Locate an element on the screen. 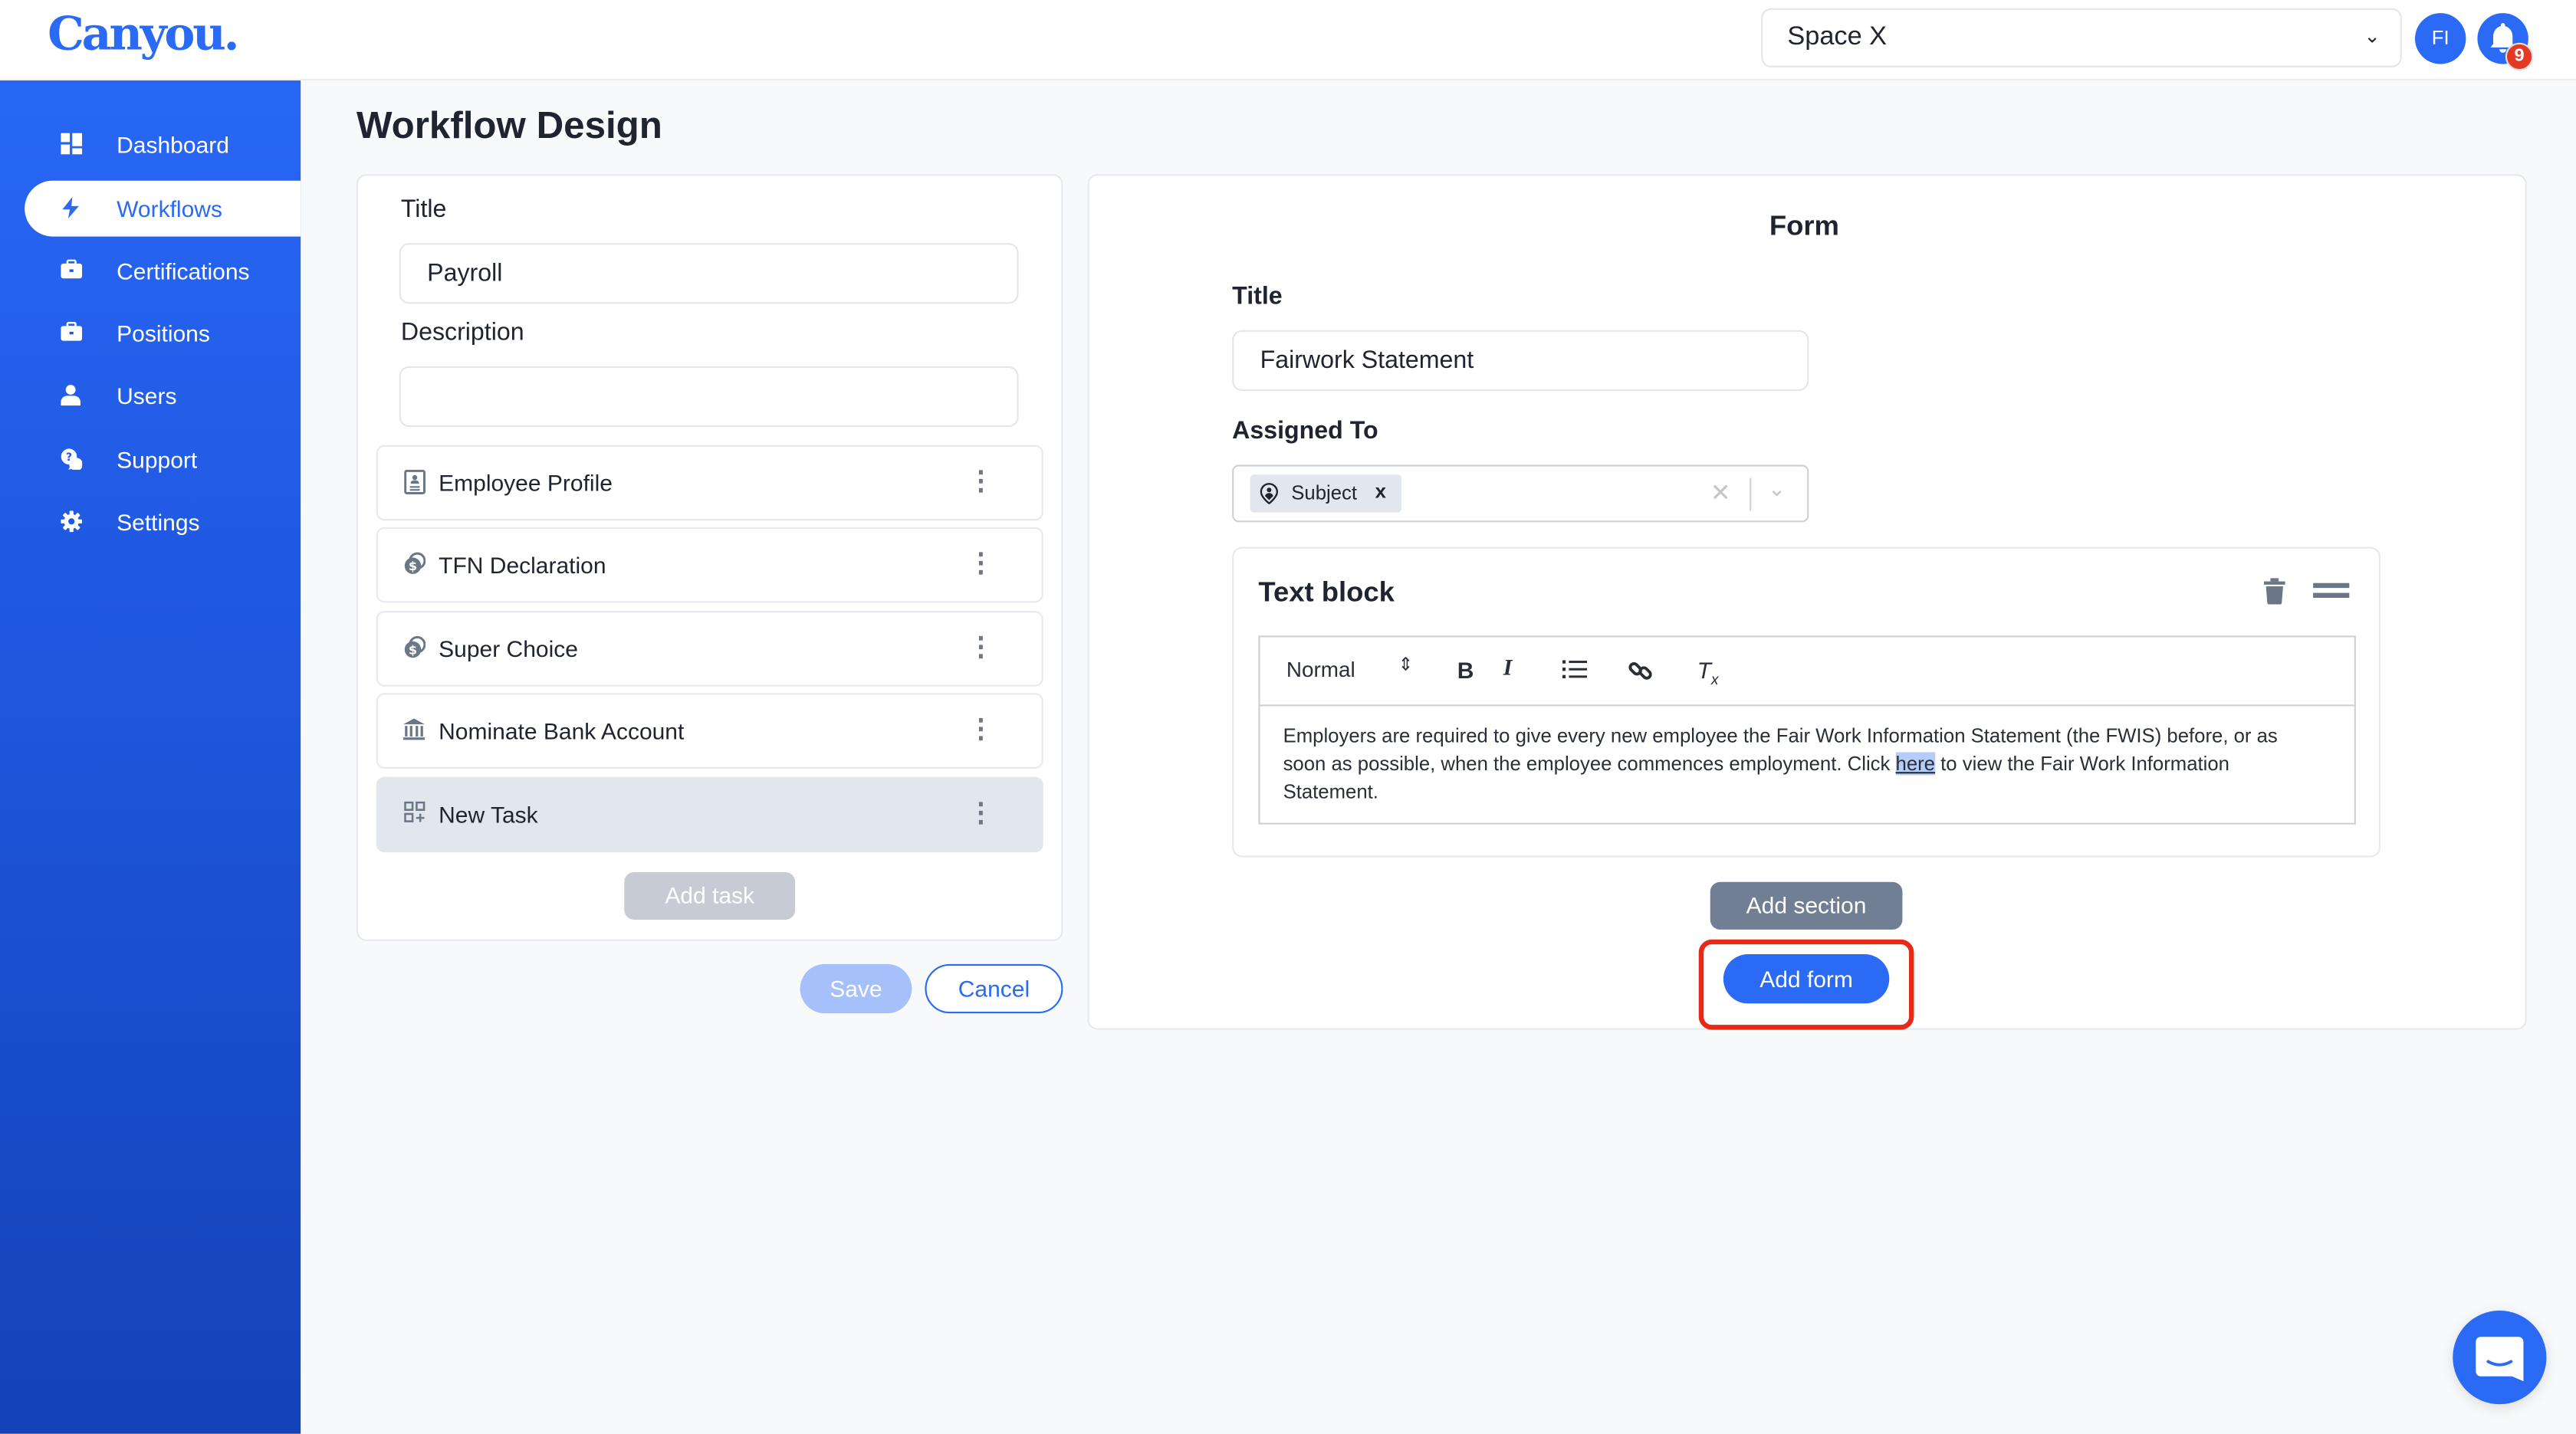  form-title-value: Fairwork Statement is located at coordinates (1367, 360).